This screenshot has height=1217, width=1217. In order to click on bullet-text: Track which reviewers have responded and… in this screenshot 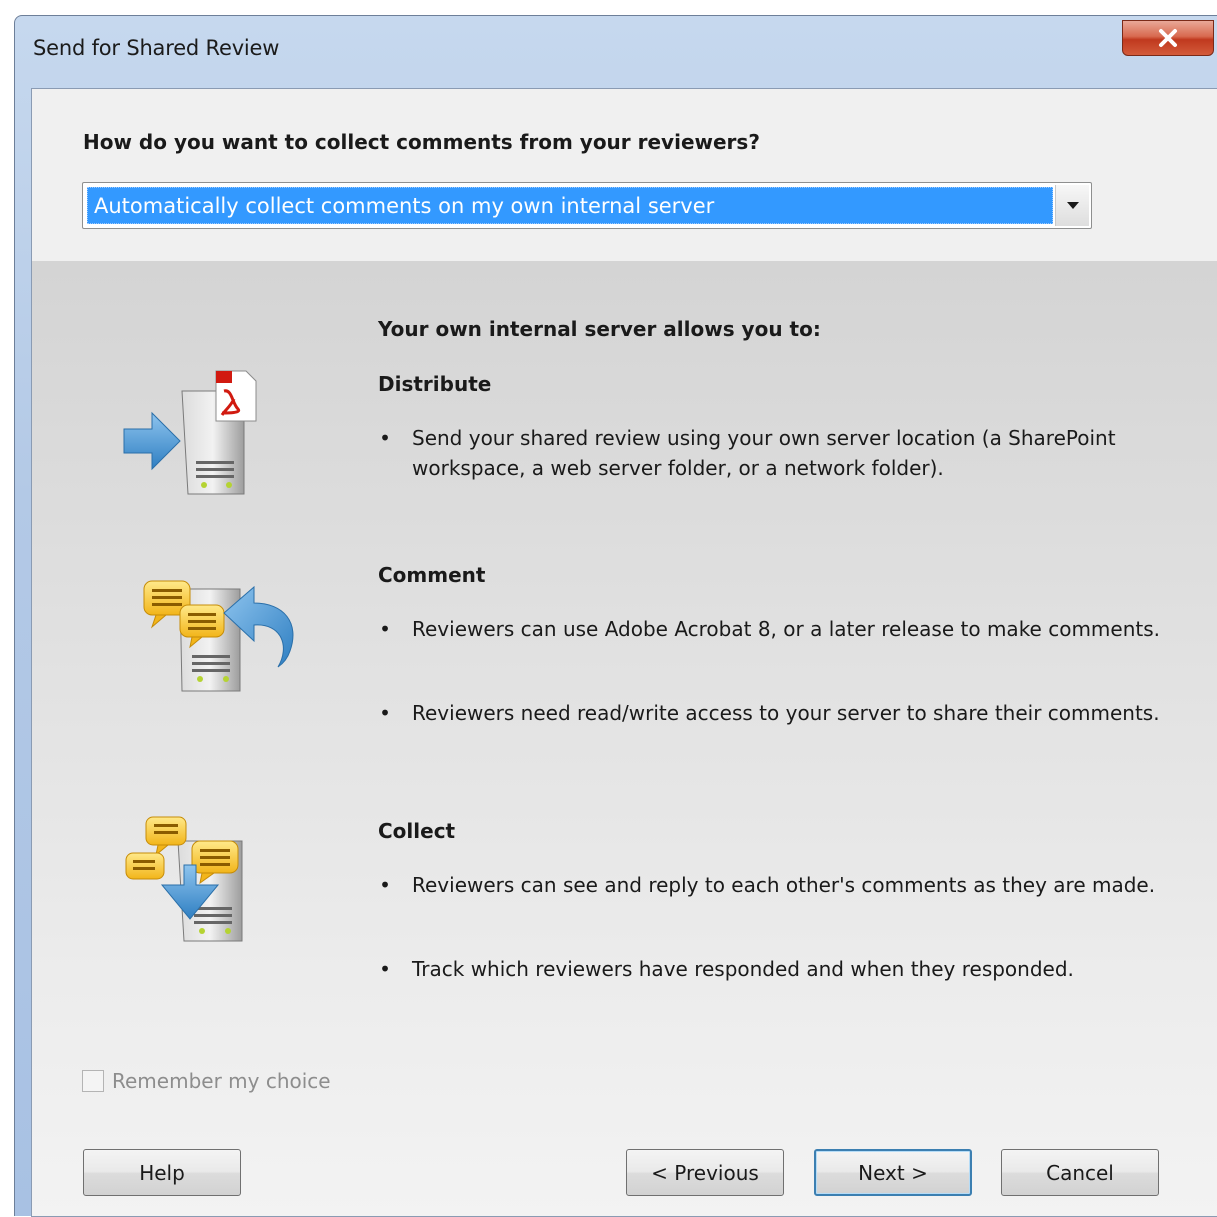, I will do `click(743, 969)`.